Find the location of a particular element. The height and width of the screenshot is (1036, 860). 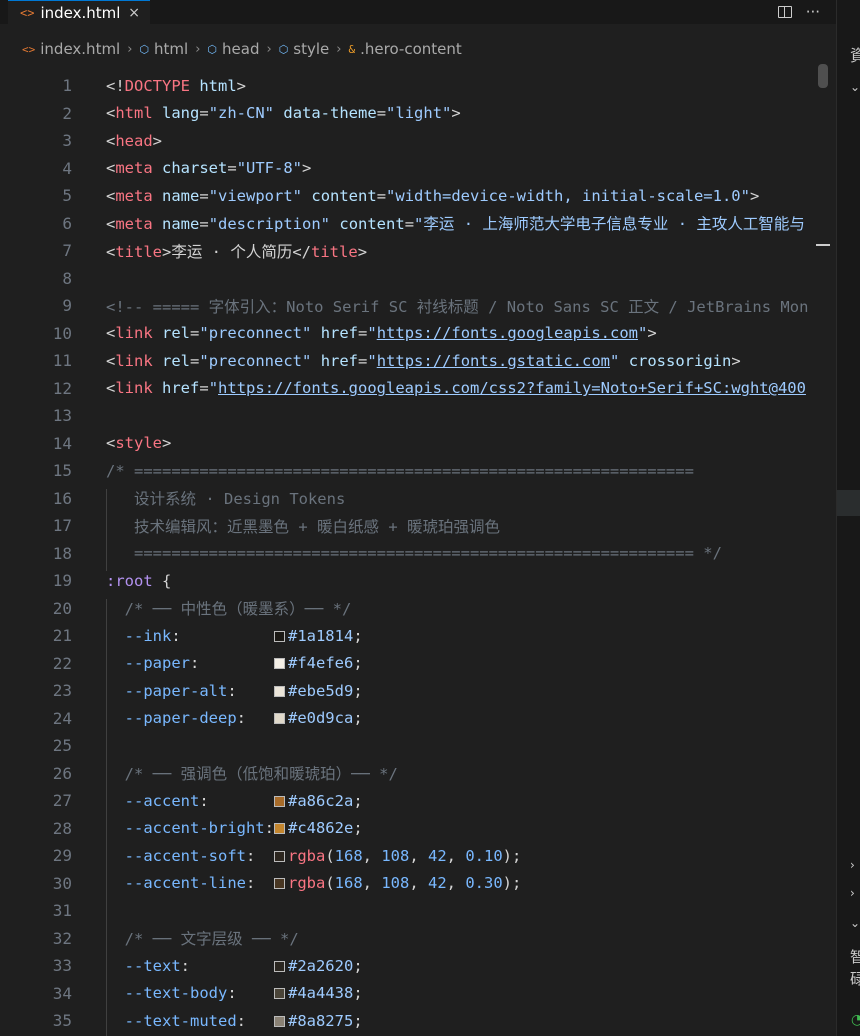

code-text: --paper-alt: #ebe5d9; is located at coordinates (234, 691).